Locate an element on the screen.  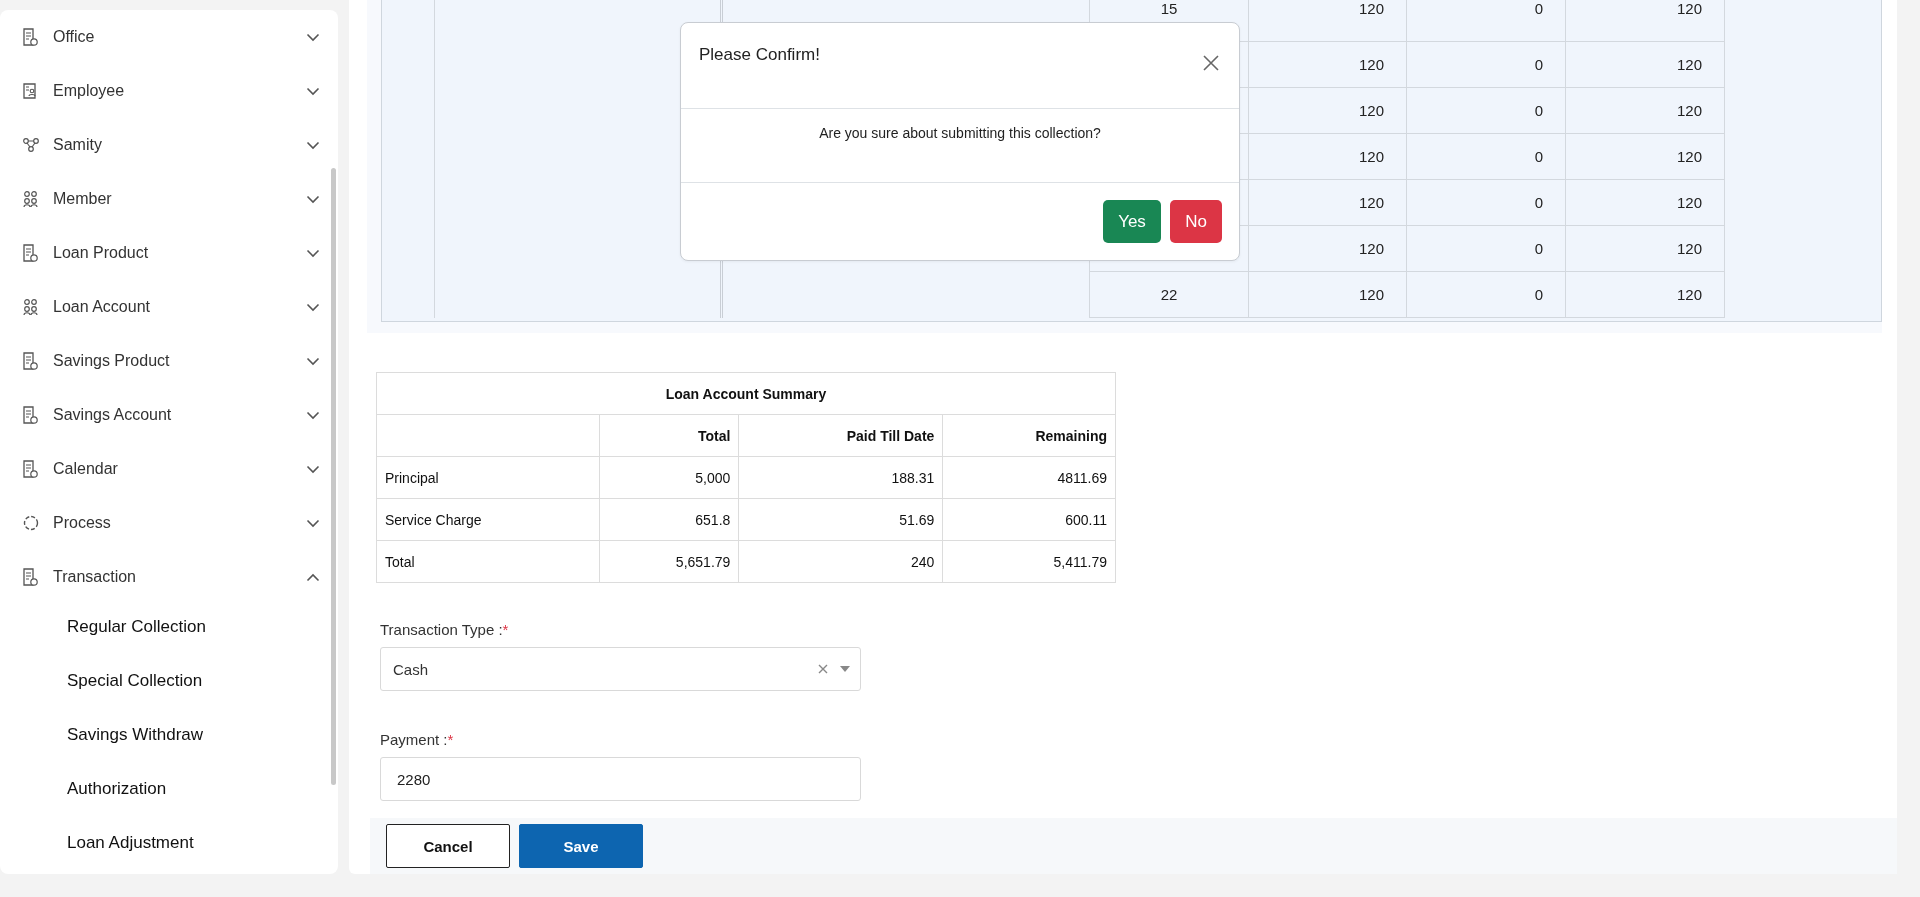
table-cell: 4811.69 is located at coordinates (1029, 477).